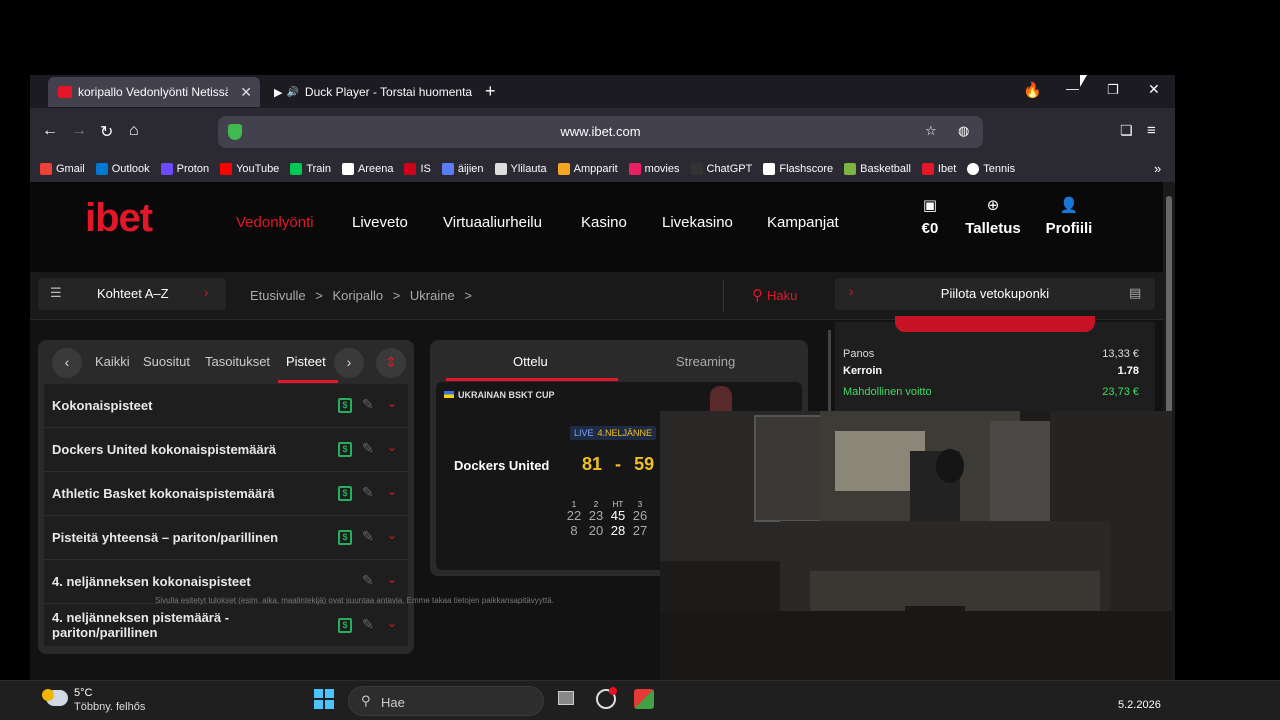 This screenshot has height=720, width=1280. What do you see at coordinates (109, 707) in the screenshot?
I see `weather-description: Többny. felhős` at bounding box center [109, 707].